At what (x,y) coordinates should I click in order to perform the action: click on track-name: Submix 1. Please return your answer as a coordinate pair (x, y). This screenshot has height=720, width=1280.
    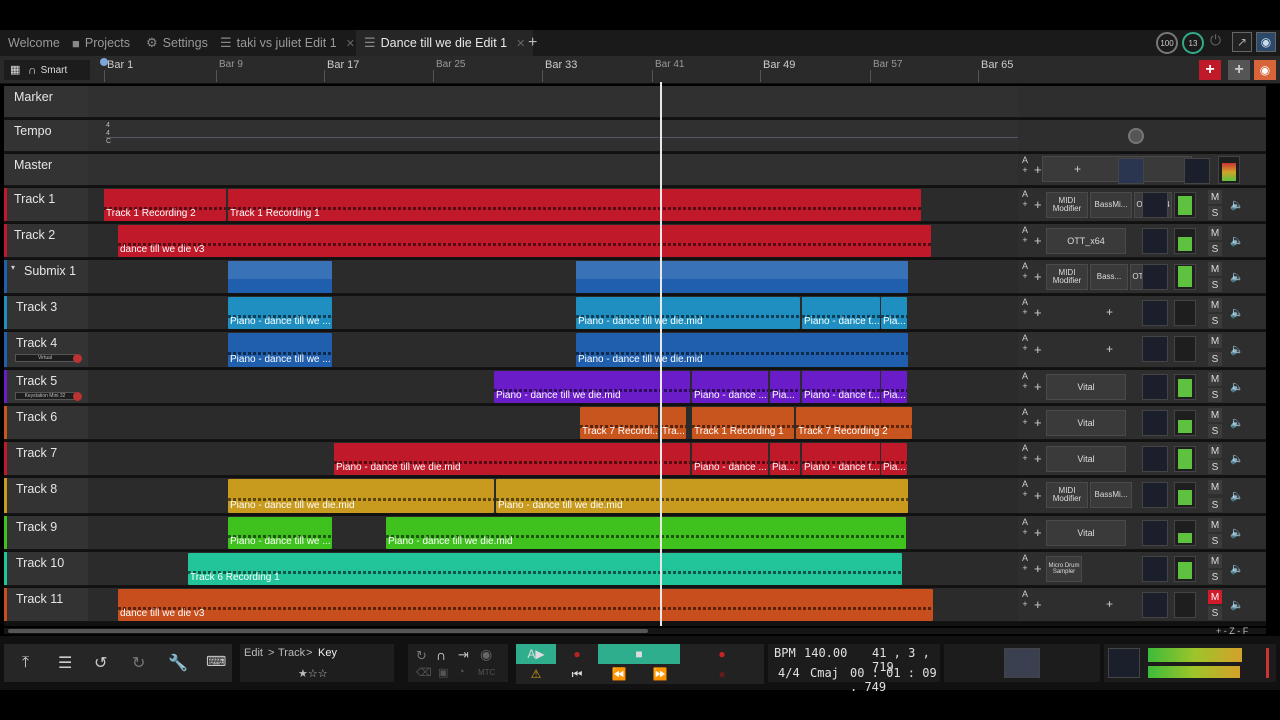
    Looking at the image, I should click on (50, 271).